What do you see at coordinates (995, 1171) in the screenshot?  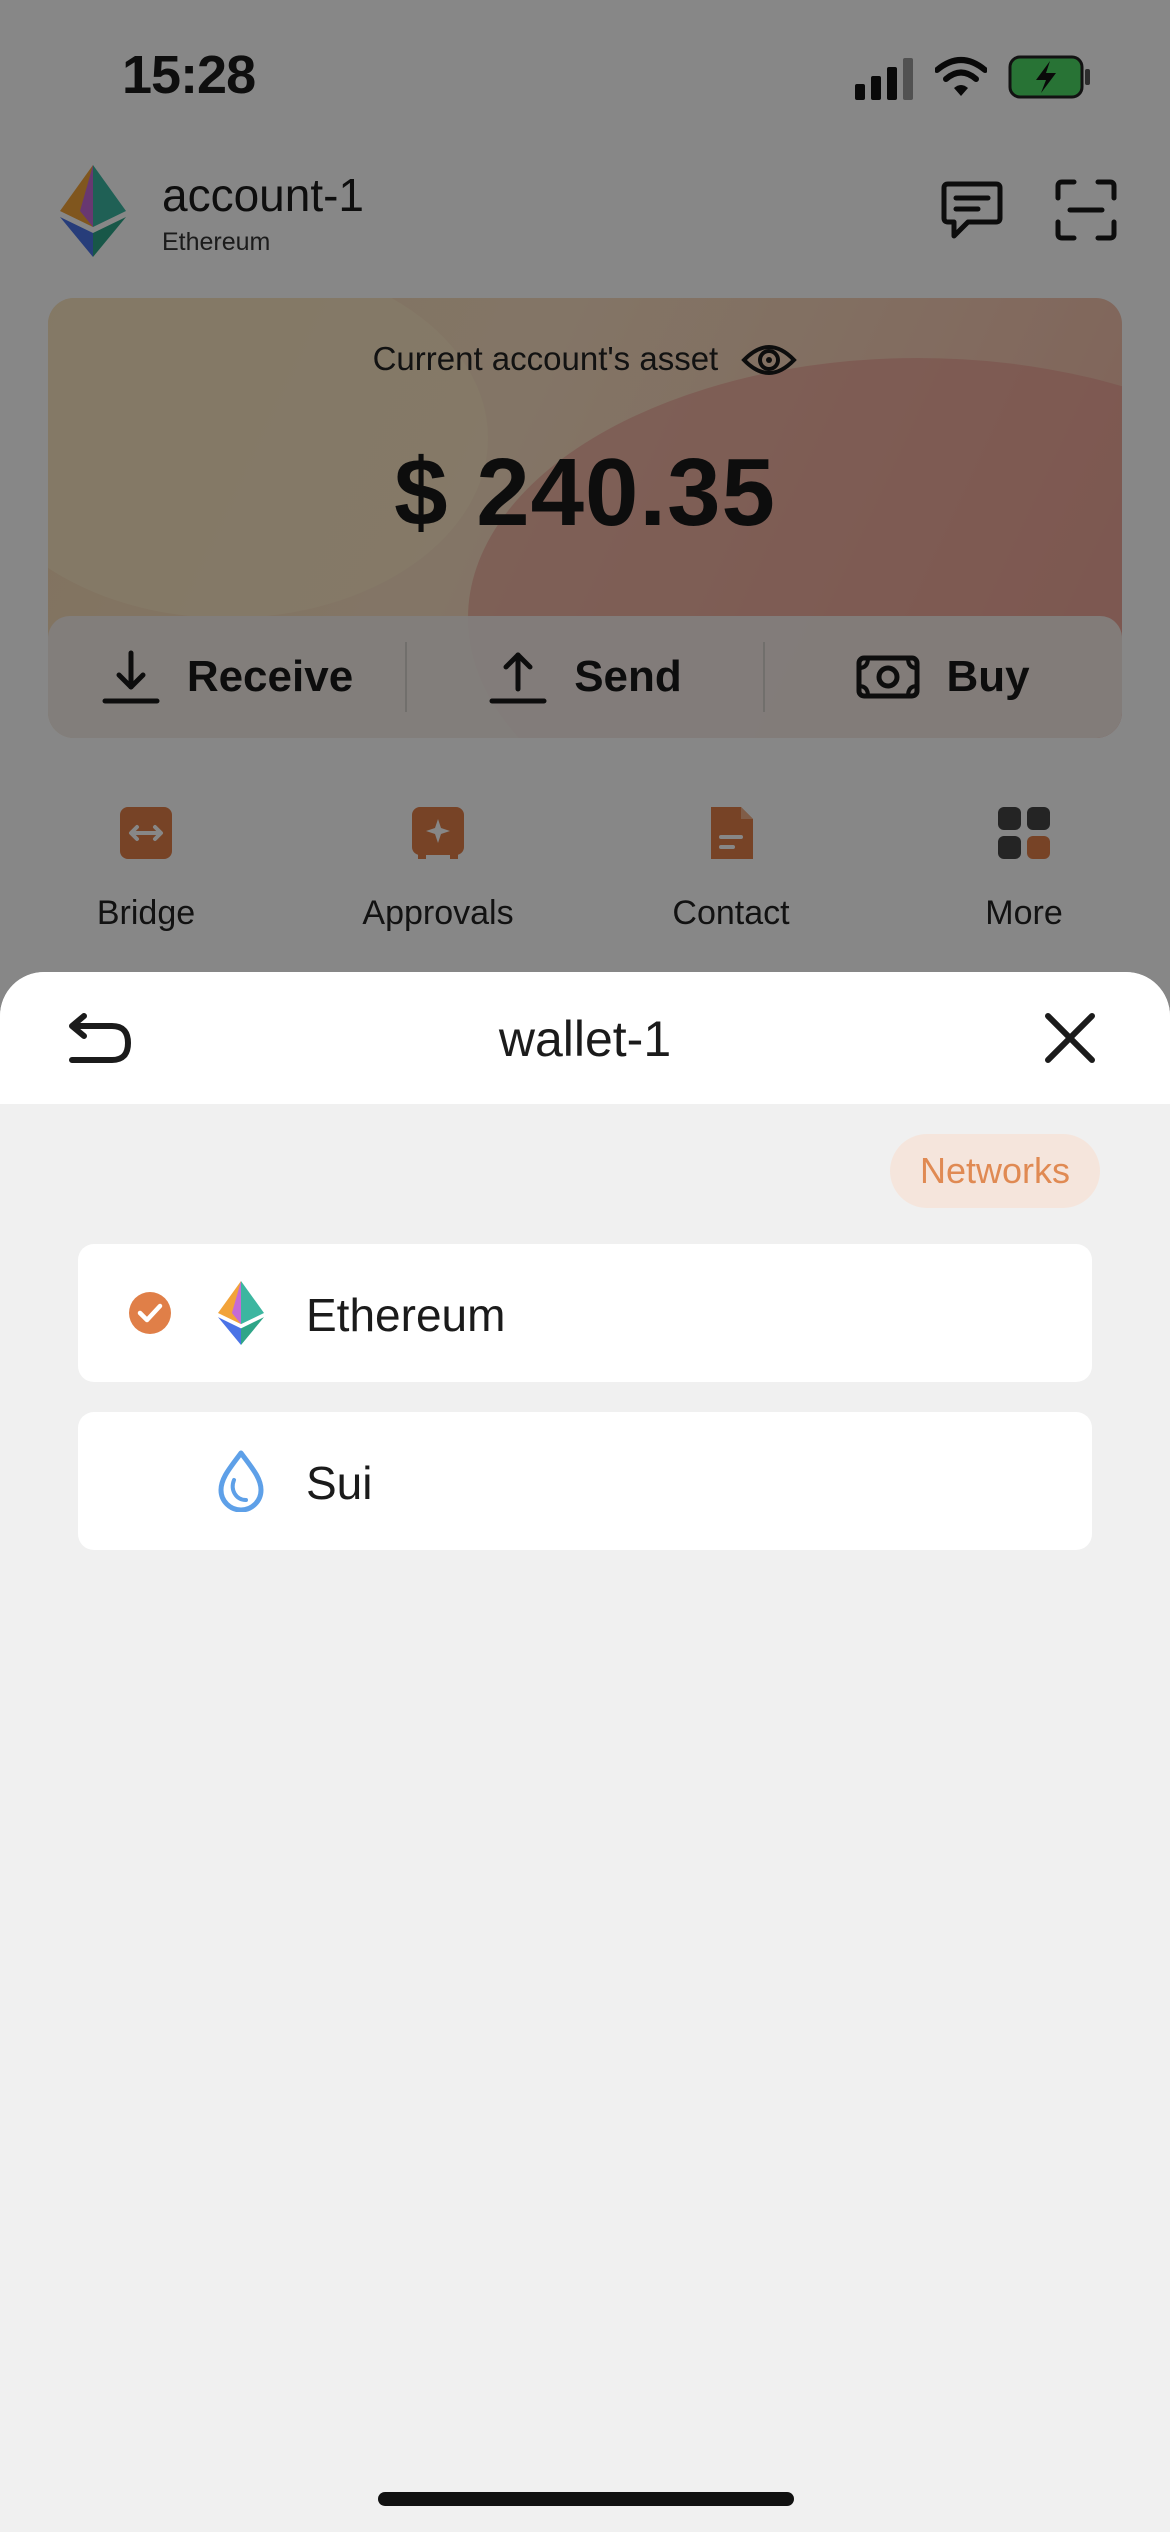 I see `networks-filter-chip: Networks` at bounding box center [995, 1171].